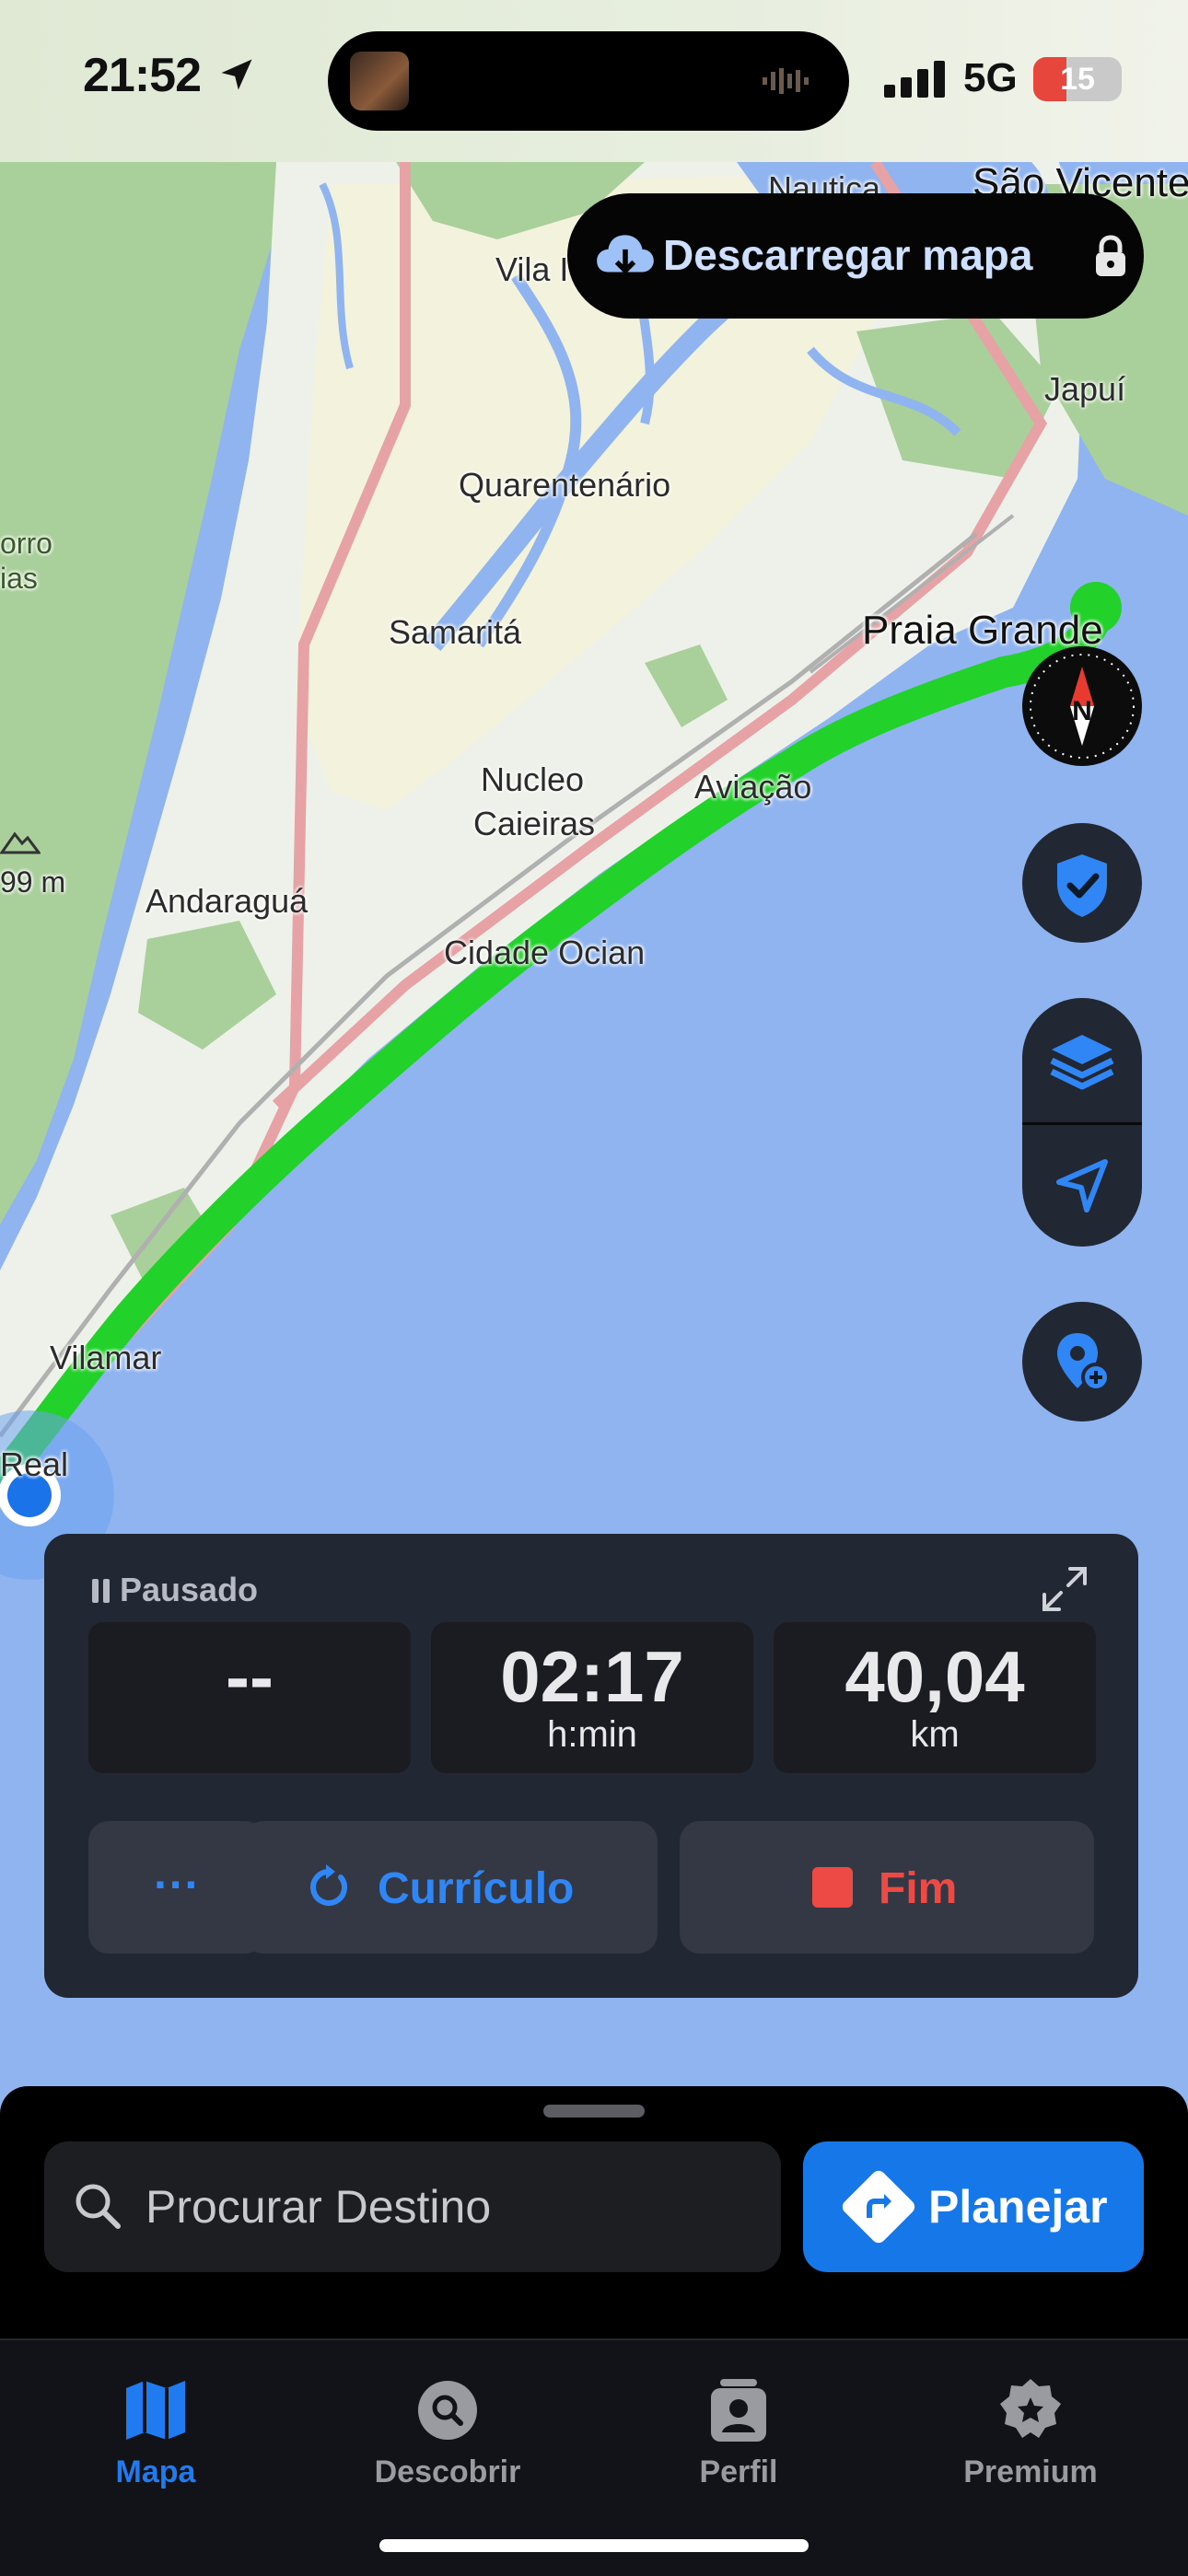 The image size is (1188, 2576). What do you see at coordinates (934, 1676) in the screenshot?
I see `stat-distance-value: 40,04` at bounding box center [934, 1676].